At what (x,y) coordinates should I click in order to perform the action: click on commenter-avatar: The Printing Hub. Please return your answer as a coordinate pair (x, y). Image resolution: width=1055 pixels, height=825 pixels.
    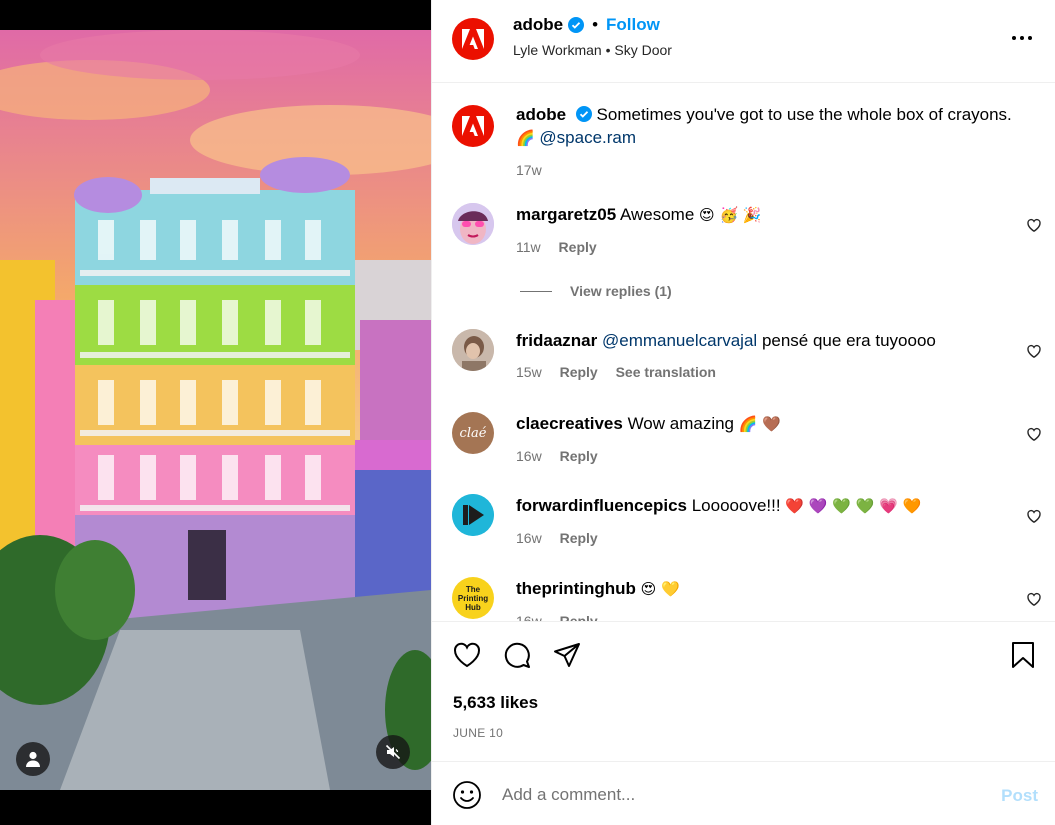
    Looking at the image, I should click on (473, 598).